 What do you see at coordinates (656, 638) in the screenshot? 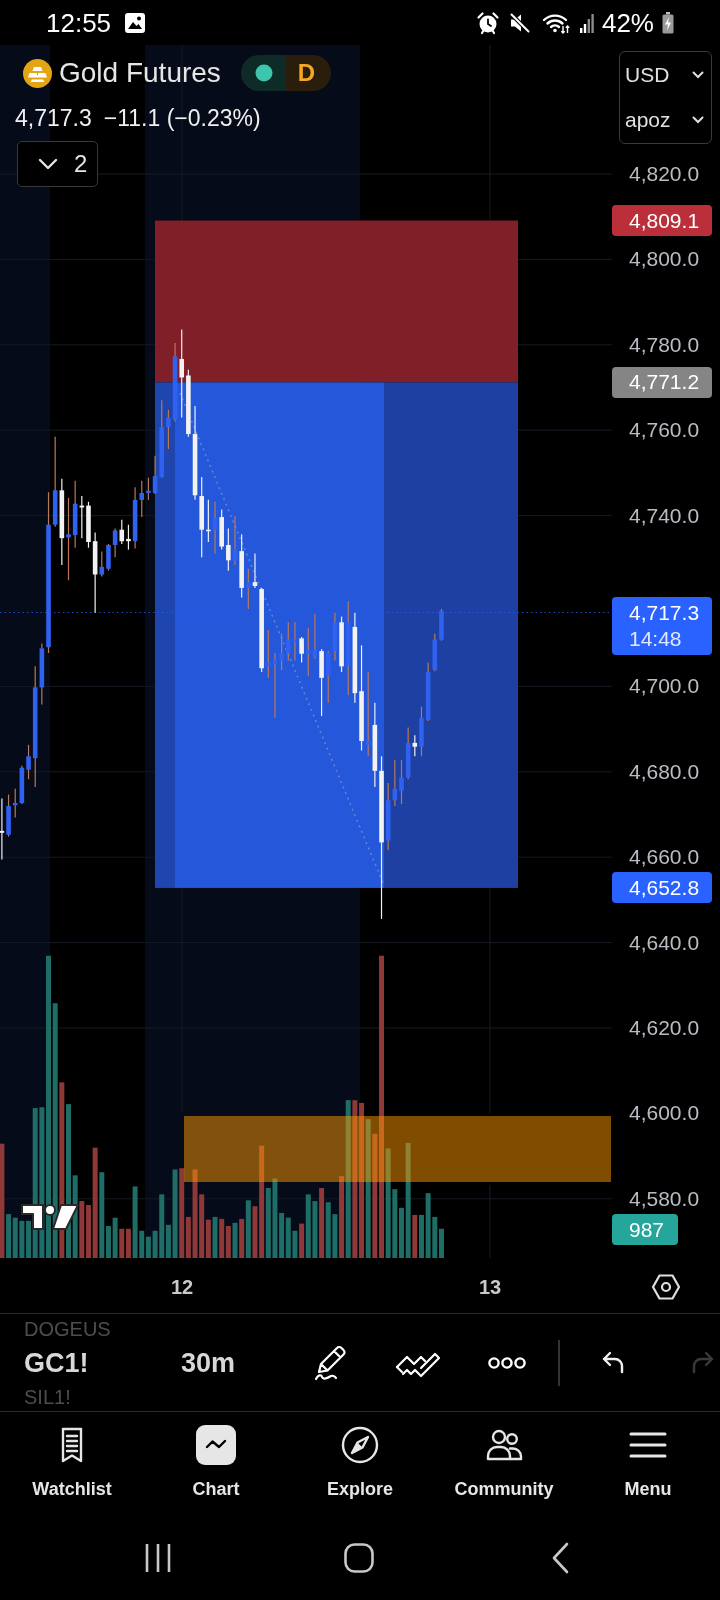
I see `countdown-timer: 14:48` at bounding box center [656, 638].